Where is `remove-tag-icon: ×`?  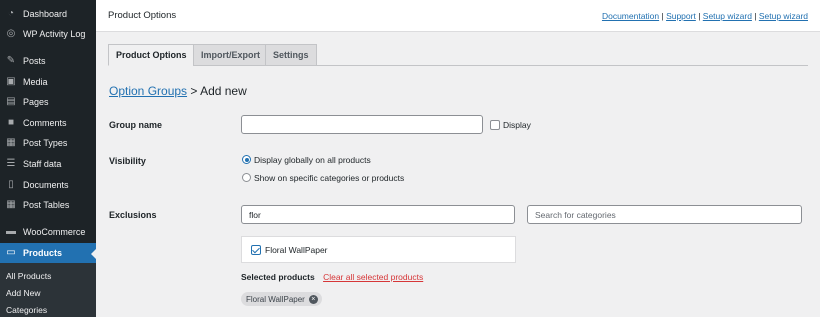
remove-tag-icon: × is located at coordinates (313, 299).